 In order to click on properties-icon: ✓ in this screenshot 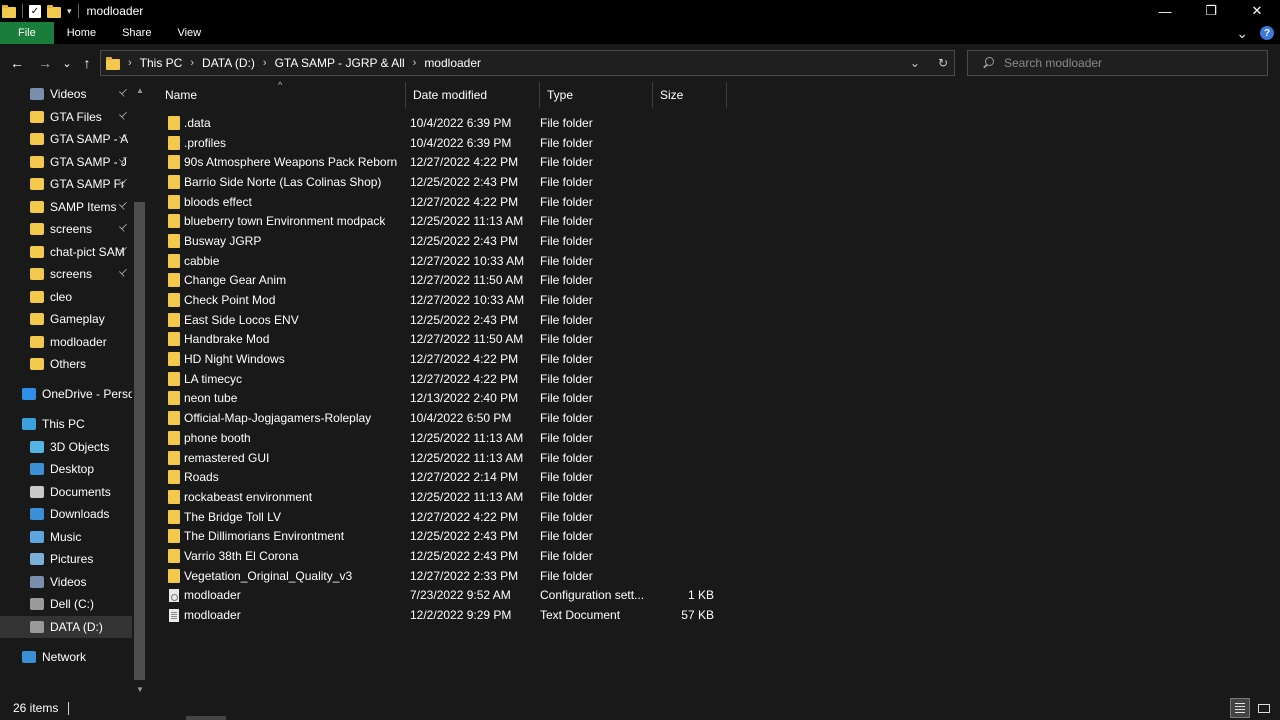, I will do `click(35, 11)`.